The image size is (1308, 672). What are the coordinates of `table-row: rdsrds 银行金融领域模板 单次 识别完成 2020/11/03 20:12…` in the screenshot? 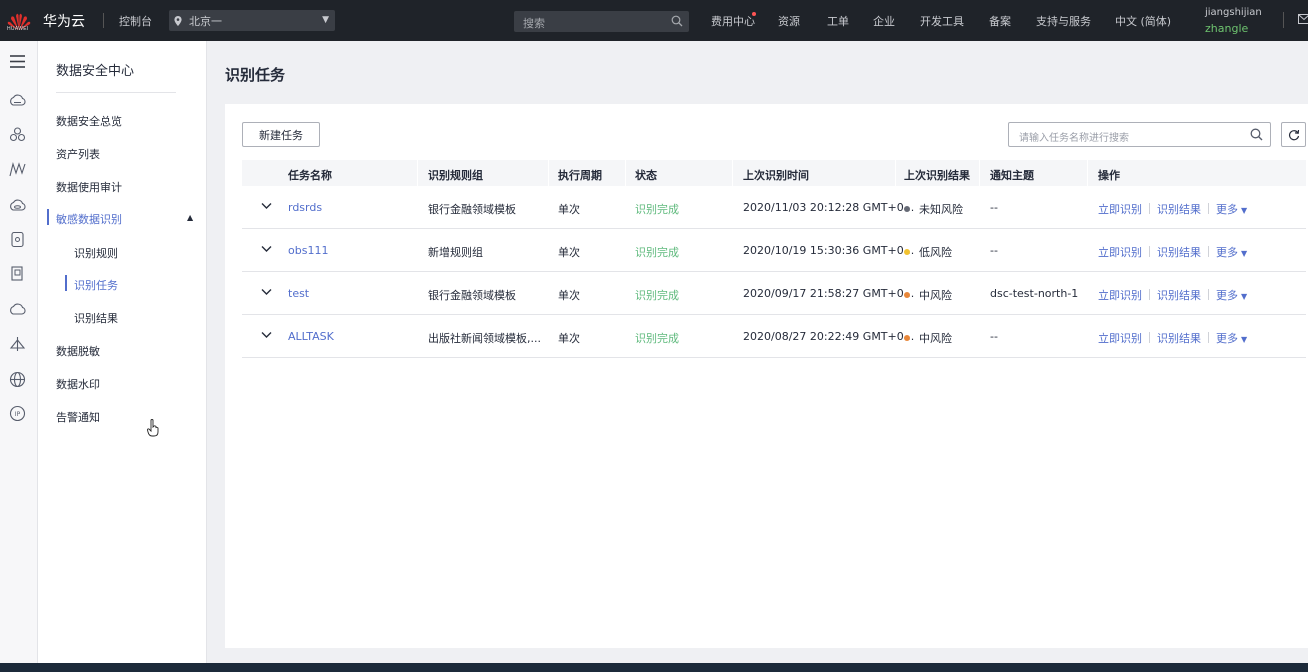 It's located at (774, 207).